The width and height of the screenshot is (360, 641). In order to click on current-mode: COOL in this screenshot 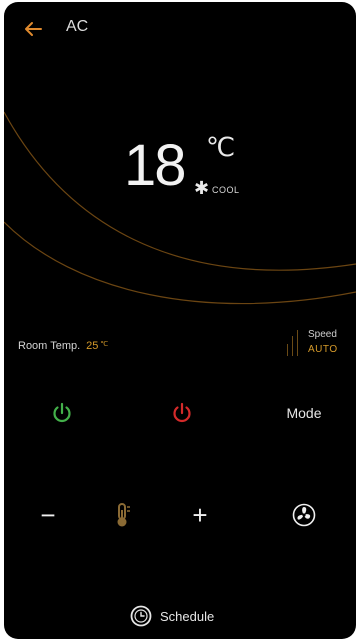, I will do `click(226, 190)`.